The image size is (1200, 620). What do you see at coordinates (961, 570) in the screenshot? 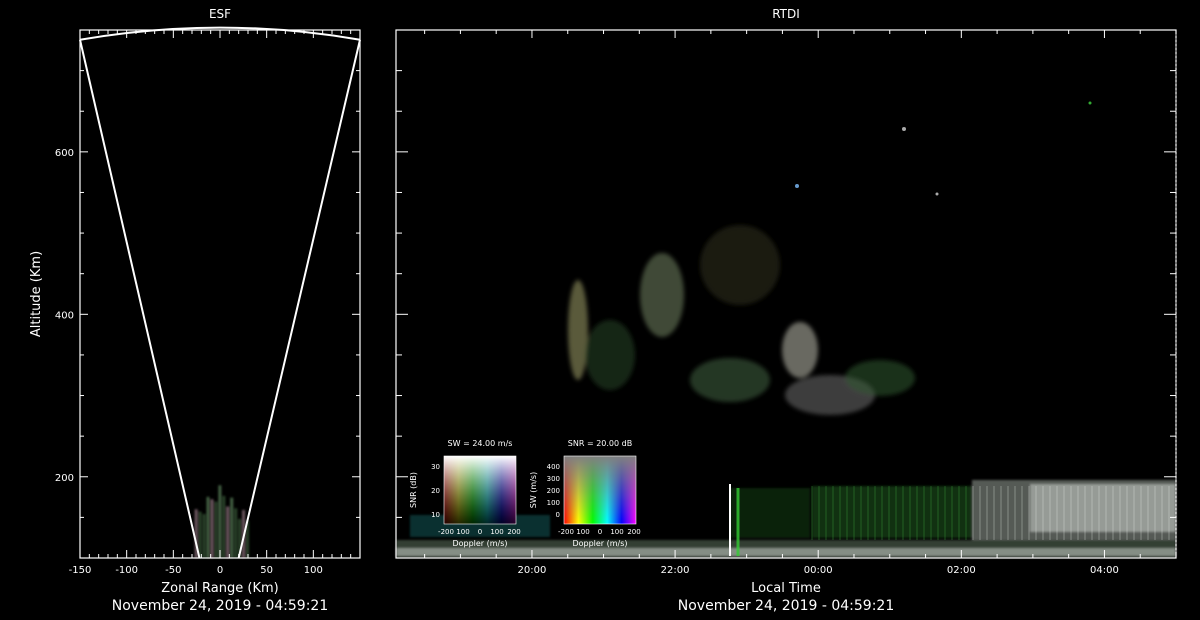
I see `rtdi-x-tick-label: 02:00` at bounding box center [961, 570].